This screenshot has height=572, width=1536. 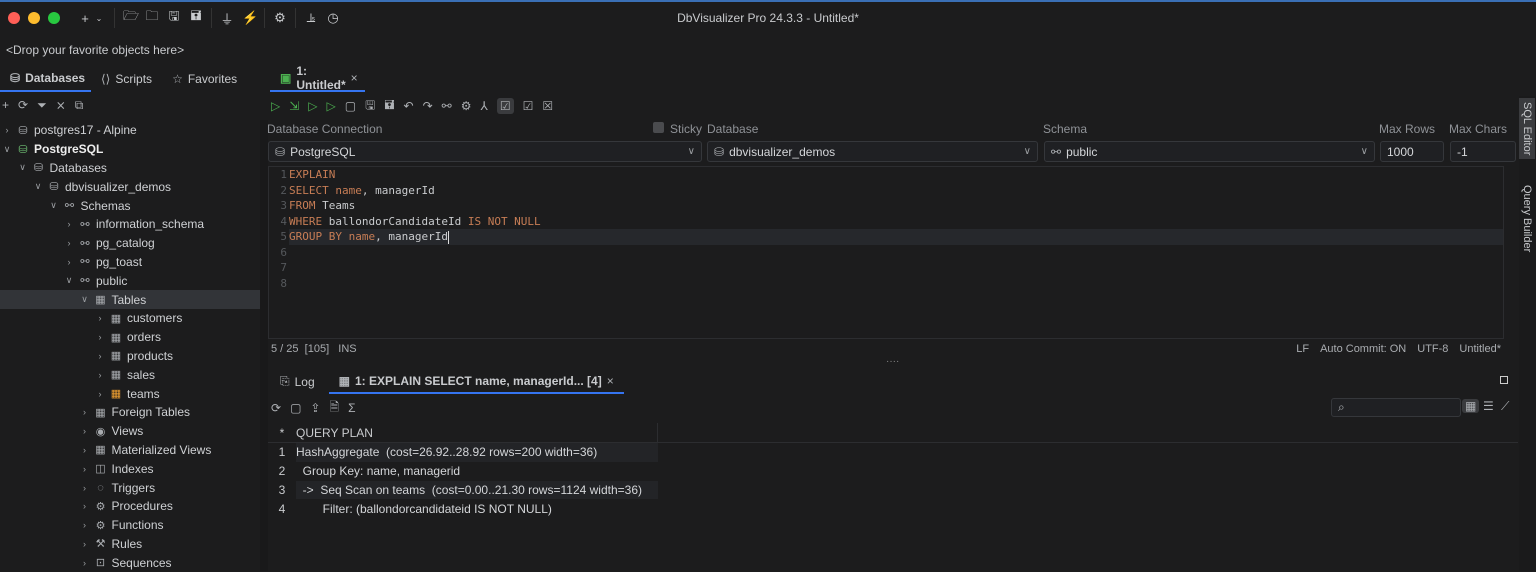 What do you see at coordinates (447, 106) in the screenshot?
I see `explain-plan-icon: ⚯` at bounding box center [447, 106].